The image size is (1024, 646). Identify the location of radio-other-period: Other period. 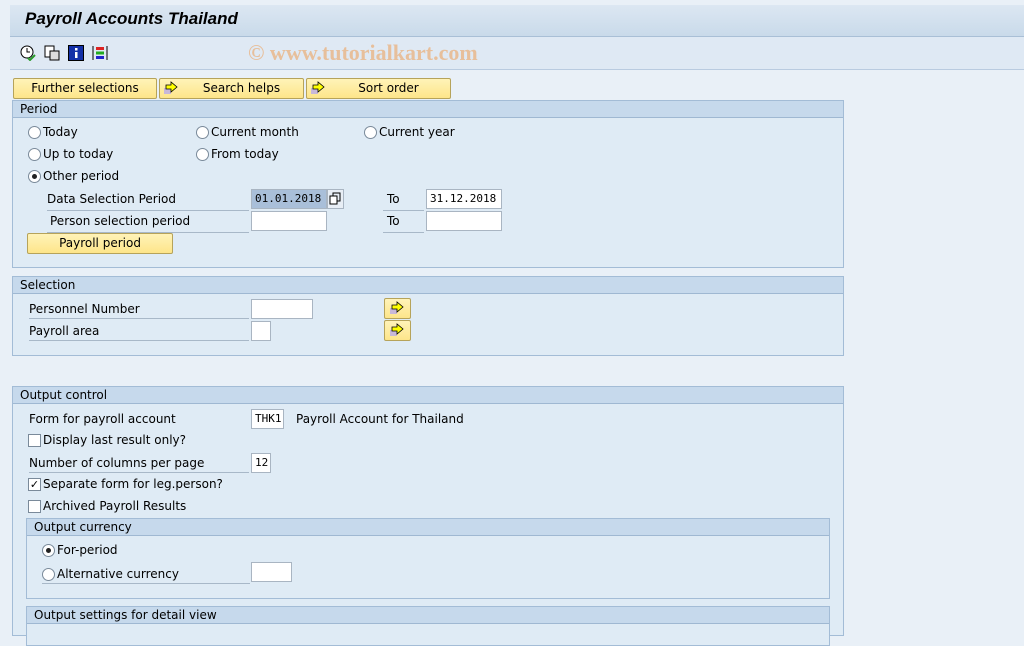
(73, 176).